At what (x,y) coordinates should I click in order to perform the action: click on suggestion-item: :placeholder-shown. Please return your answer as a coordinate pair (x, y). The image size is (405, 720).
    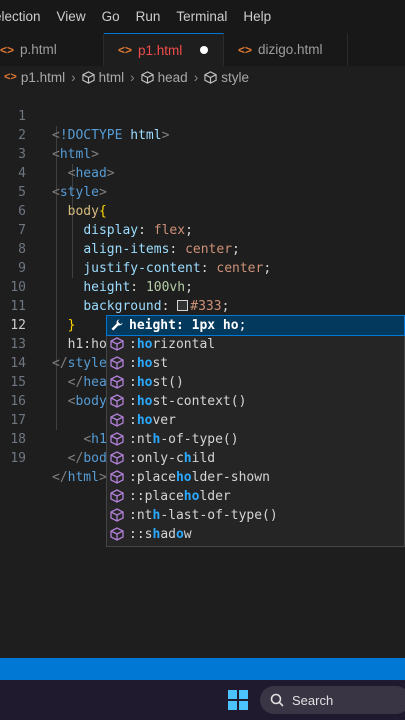
    Looking at the image, I should click on (255, 477).